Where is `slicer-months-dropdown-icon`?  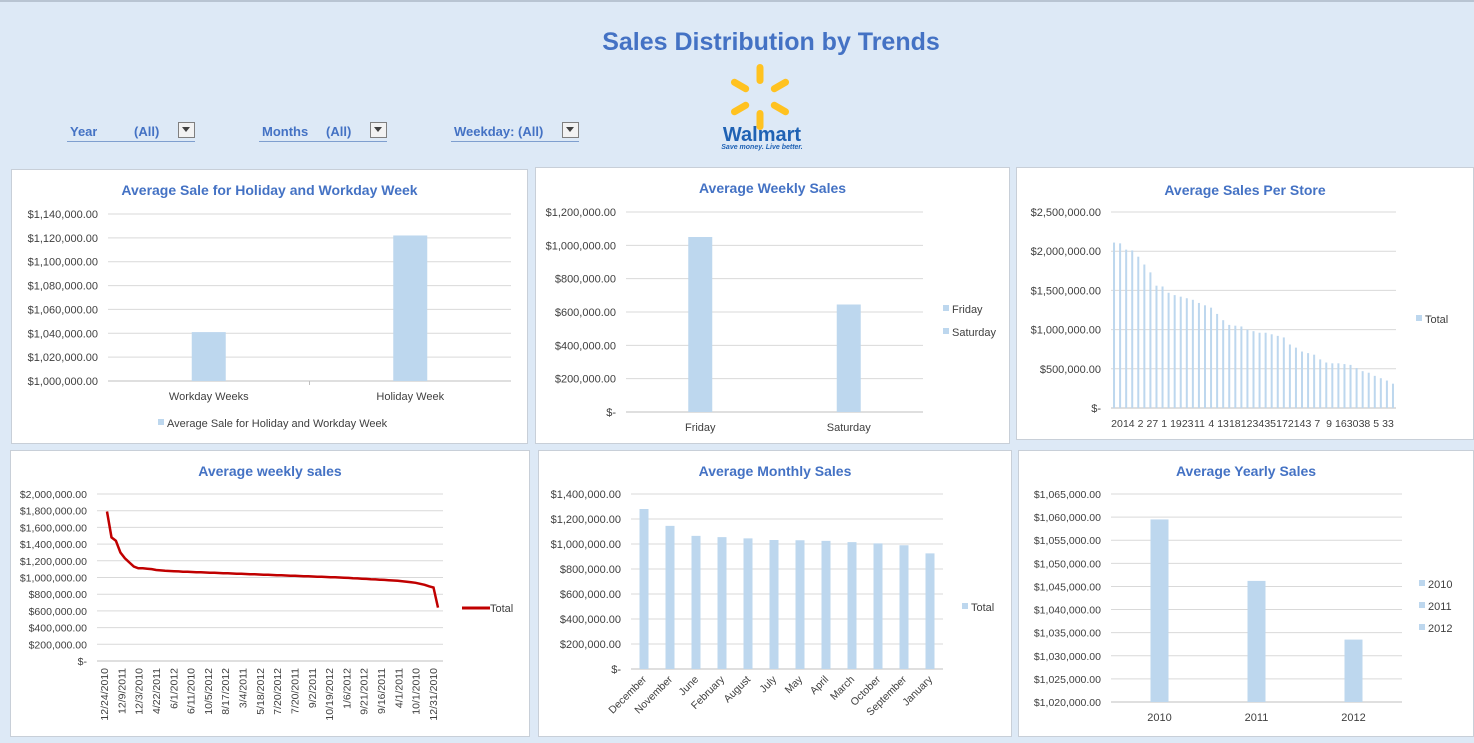 slicer-months-dropdown-icon is located at coordinates (378, 130).